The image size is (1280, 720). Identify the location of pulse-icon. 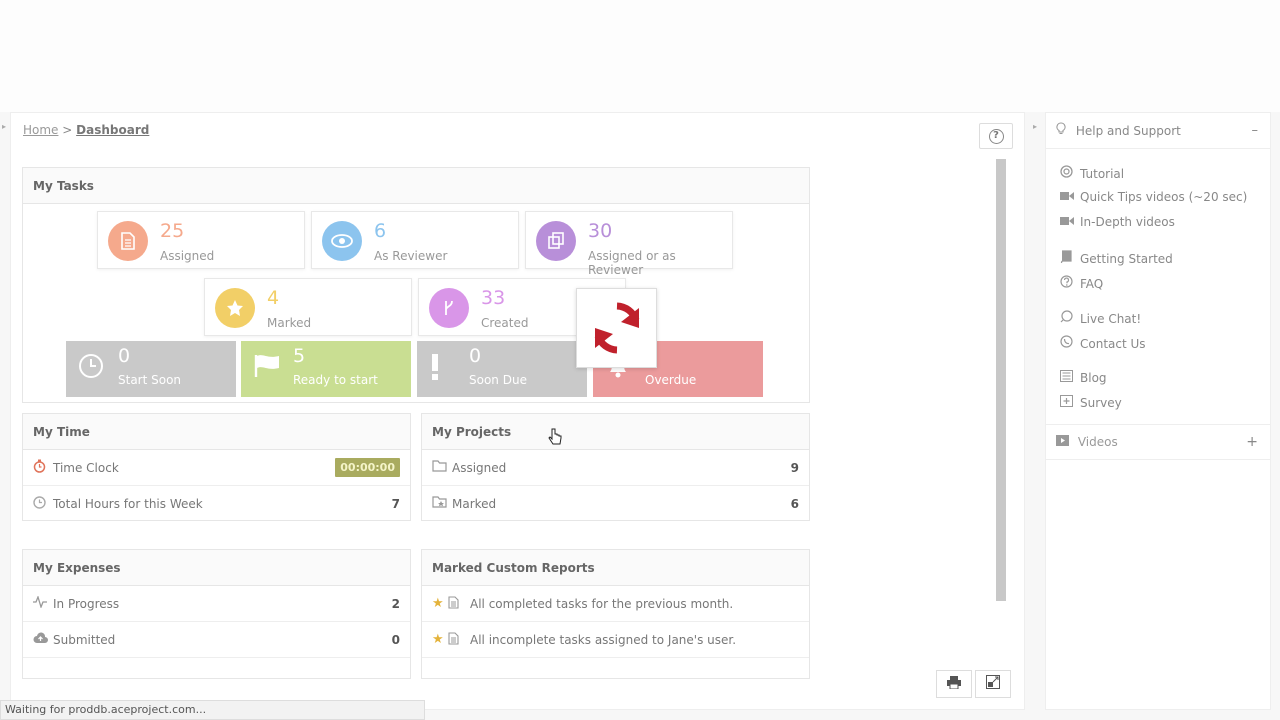
(43, 603).